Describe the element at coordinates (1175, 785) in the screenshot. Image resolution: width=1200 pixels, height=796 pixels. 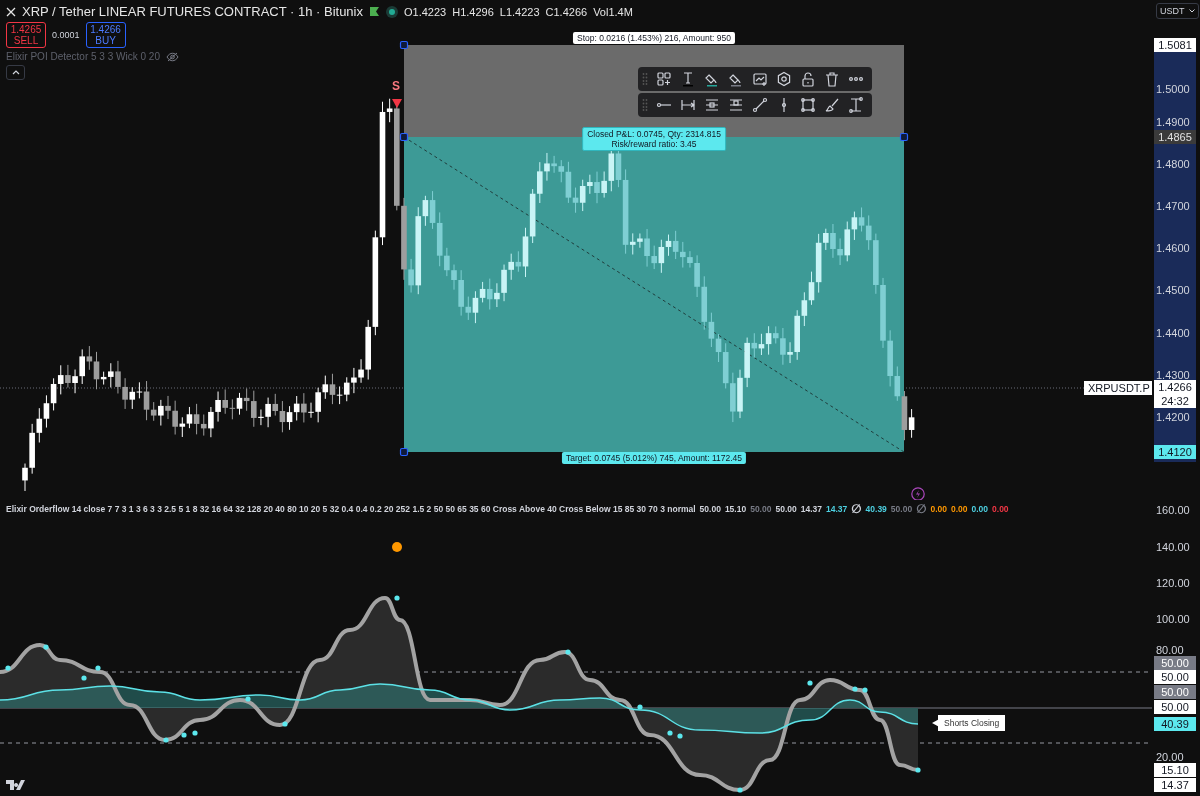
I see `oscillator-marker: 14.37` at that location.